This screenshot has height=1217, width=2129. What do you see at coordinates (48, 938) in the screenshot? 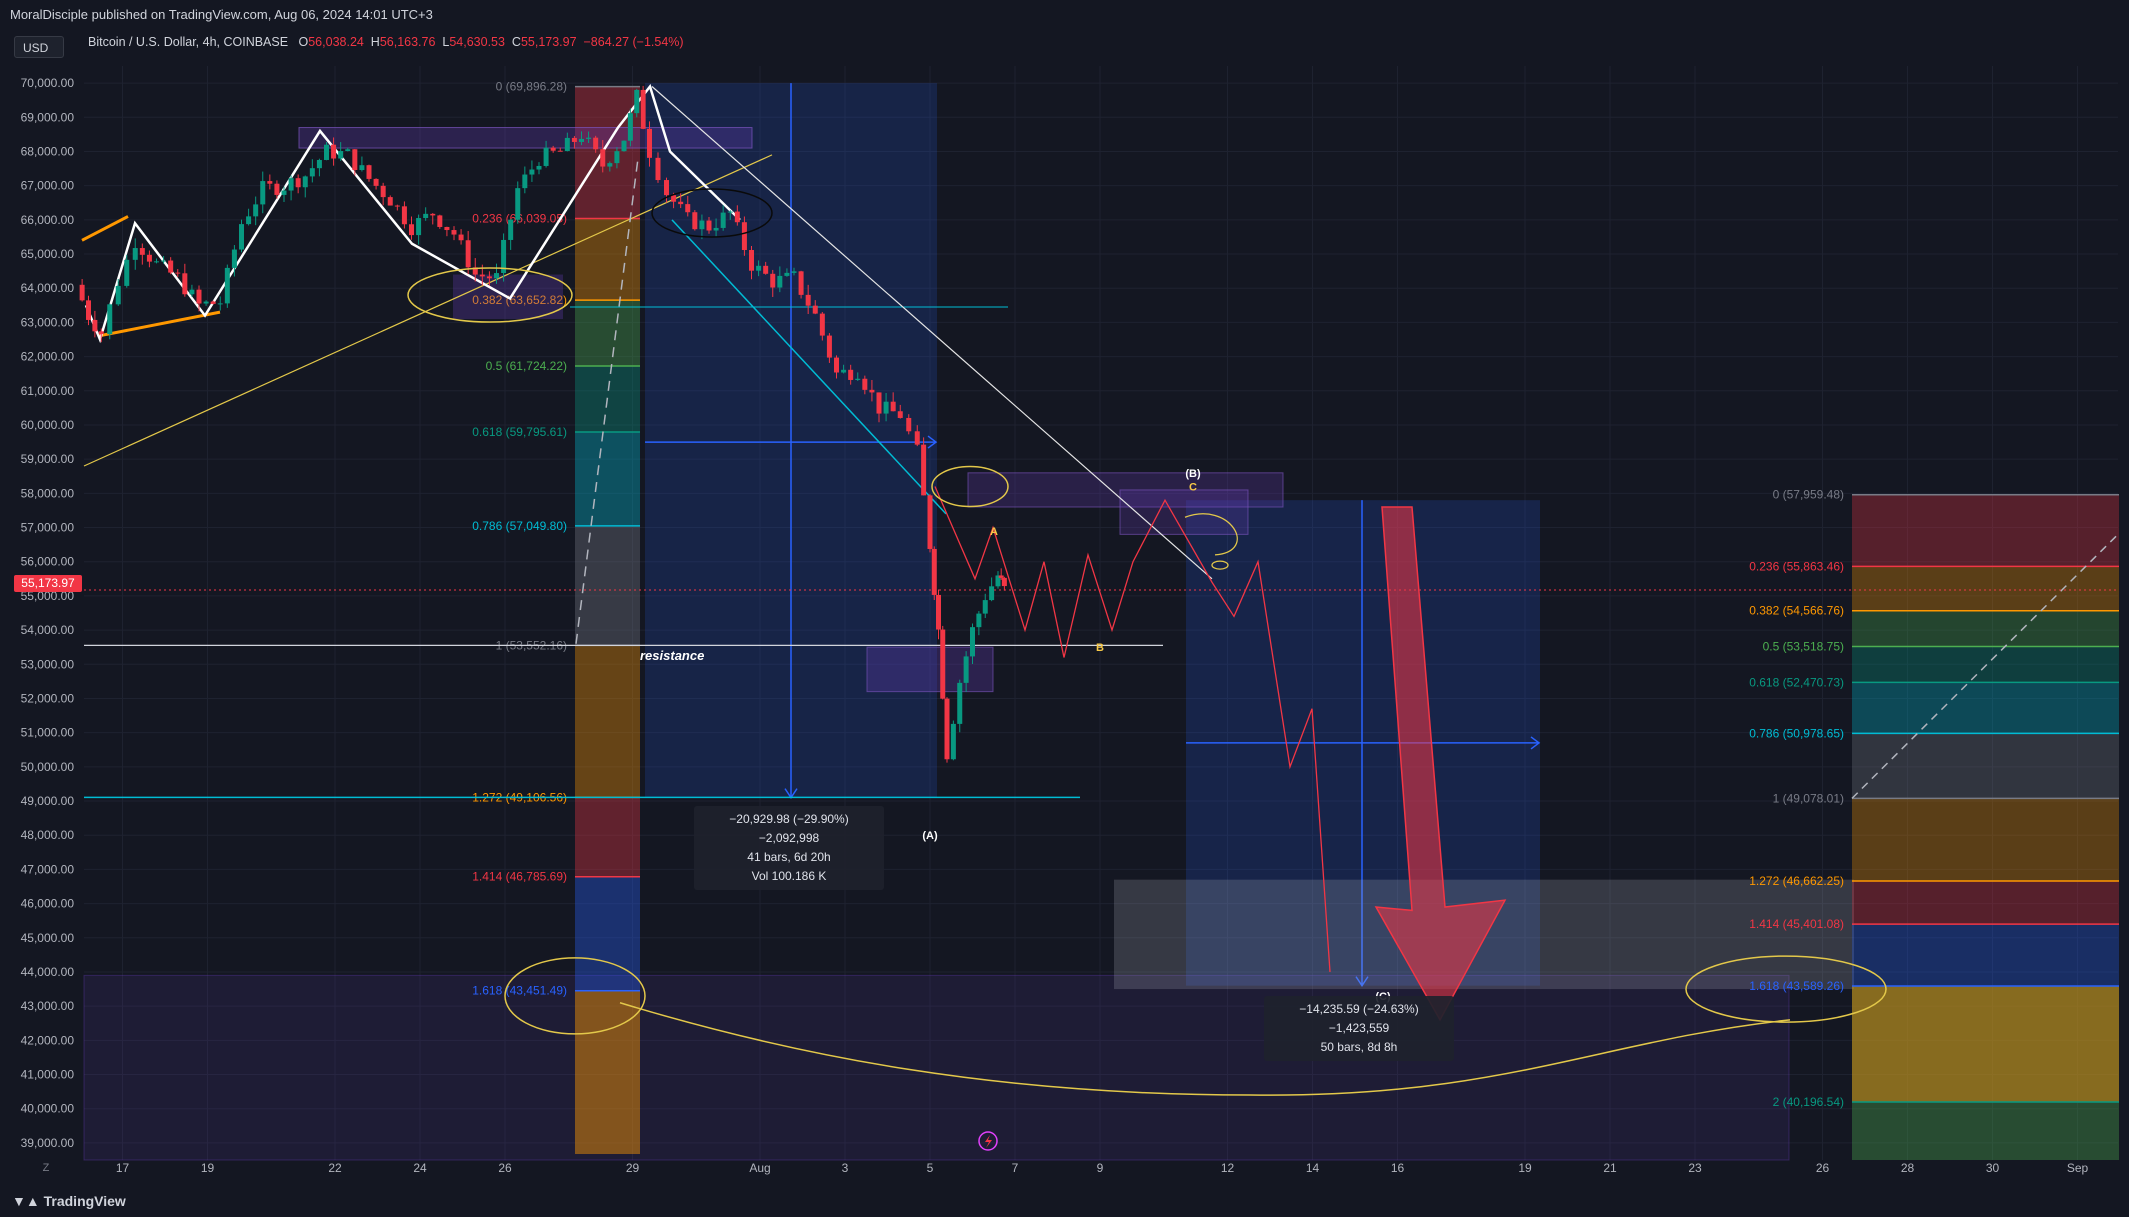
I see `y-tick-label: 45,000.00` at bounding box center [48, 938].